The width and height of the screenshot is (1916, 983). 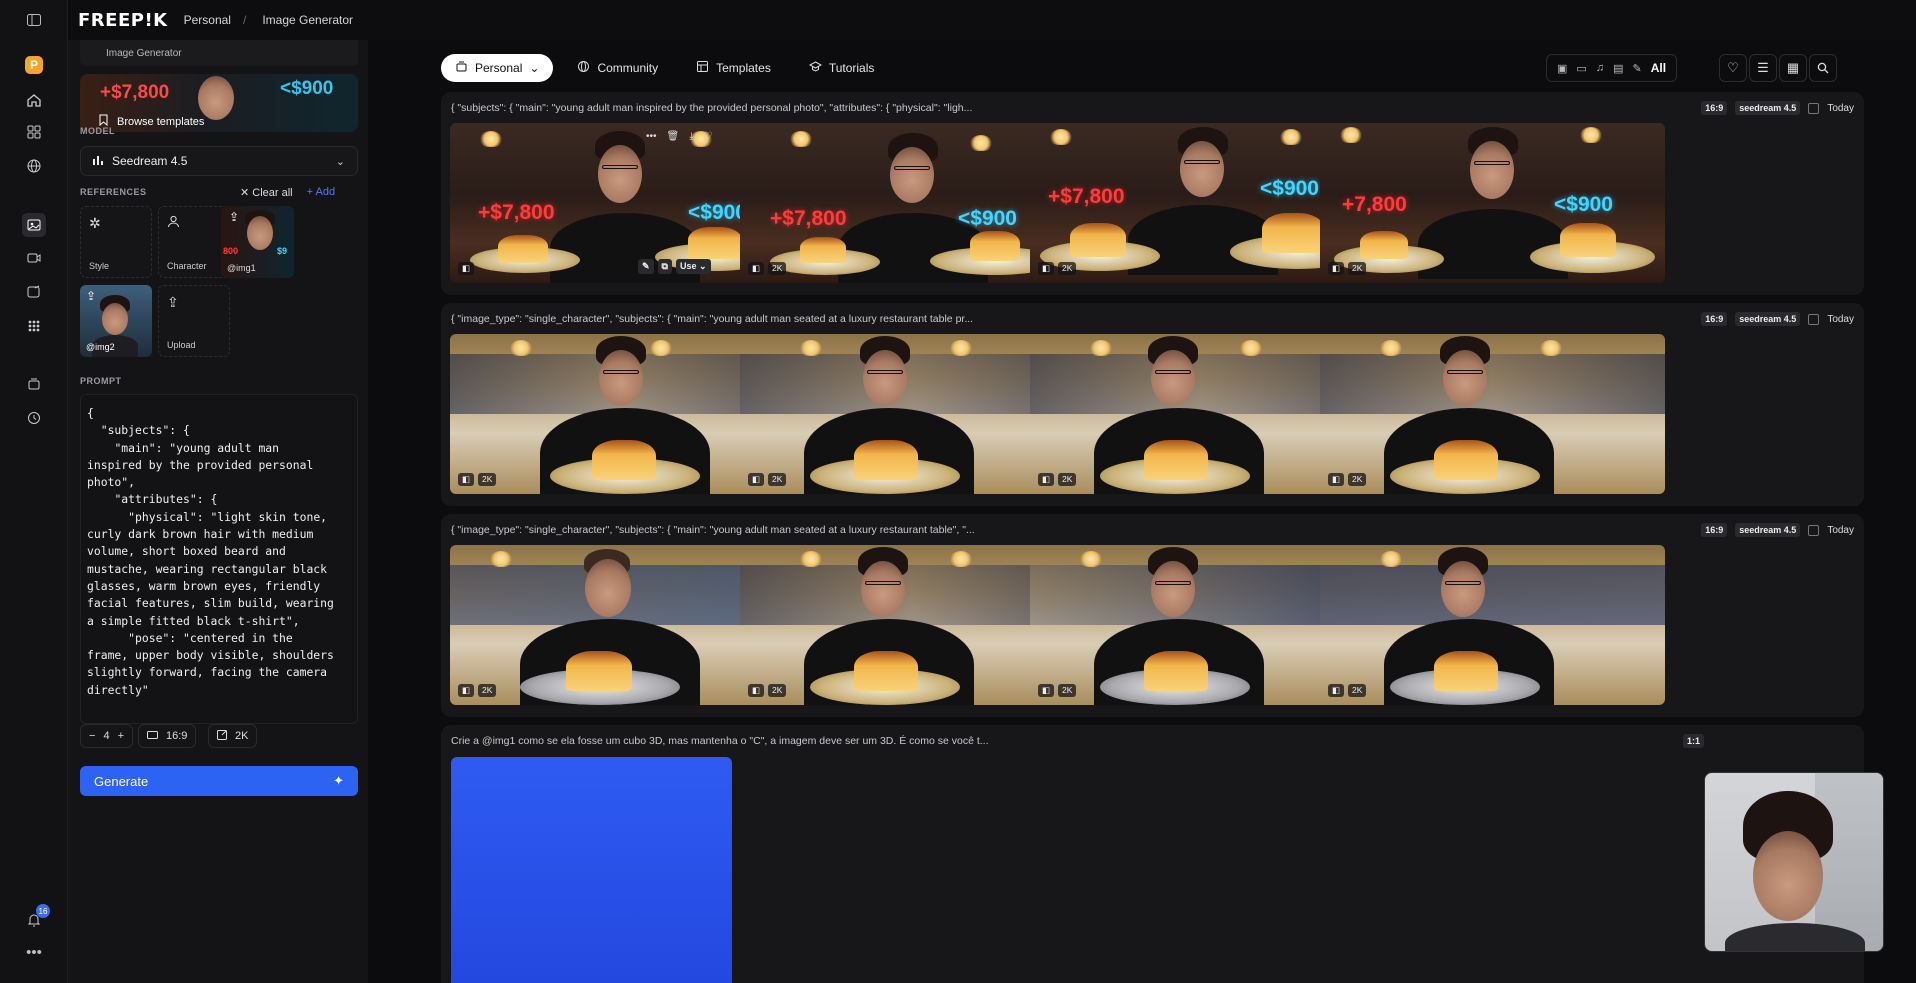 What do you see at coordinates (34, 418) in the screenshot?
I see `history-icon` at bounding box center [34, 418].